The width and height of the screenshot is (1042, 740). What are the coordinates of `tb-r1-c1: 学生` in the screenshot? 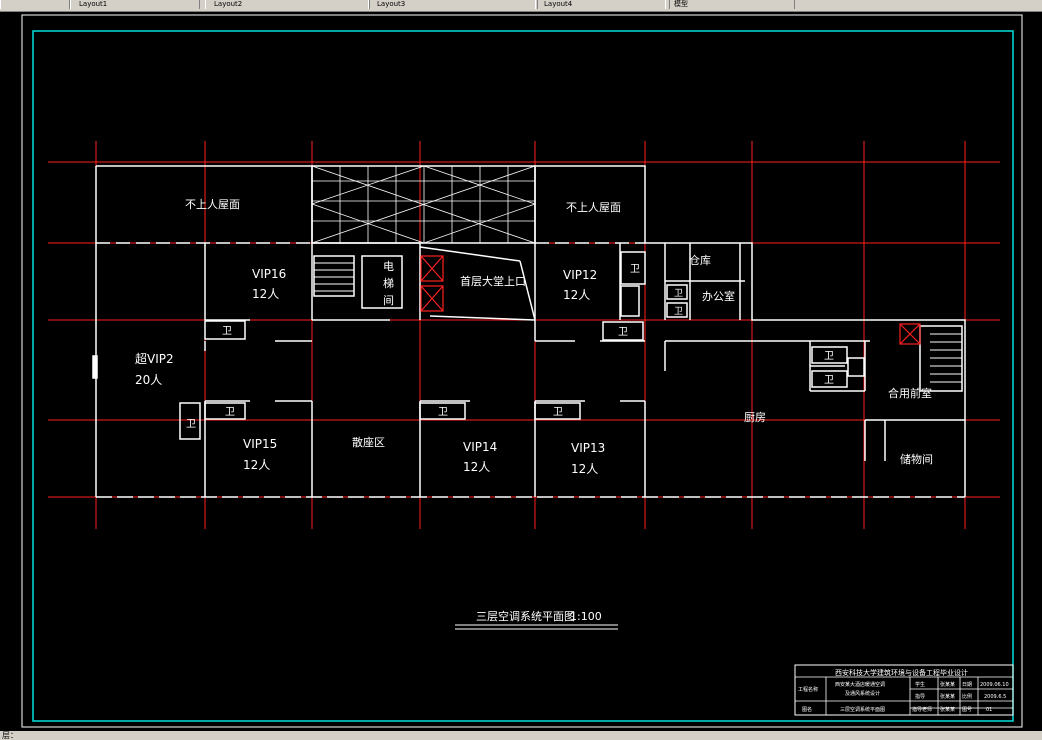 It's located at (920, 684).